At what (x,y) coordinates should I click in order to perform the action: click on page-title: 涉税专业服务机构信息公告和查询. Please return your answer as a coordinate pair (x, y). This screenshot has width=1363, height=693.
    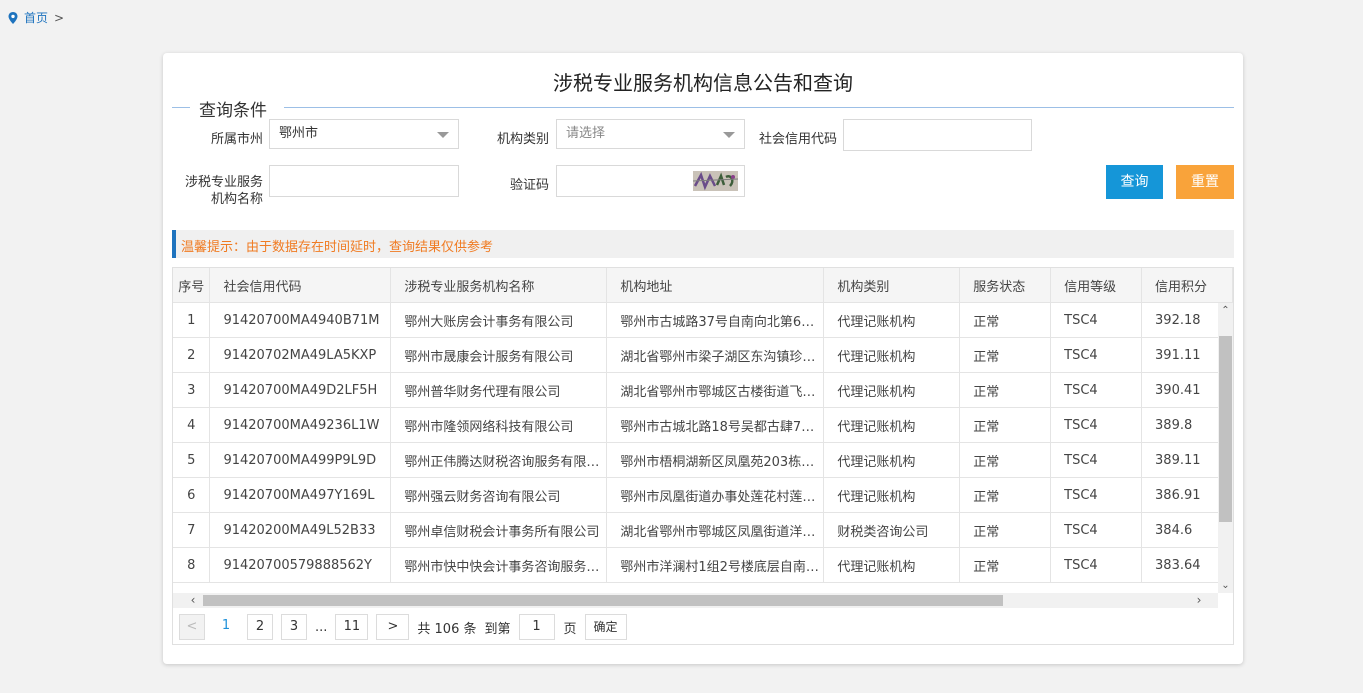
    Looking at the image, I should click on (703, 83).